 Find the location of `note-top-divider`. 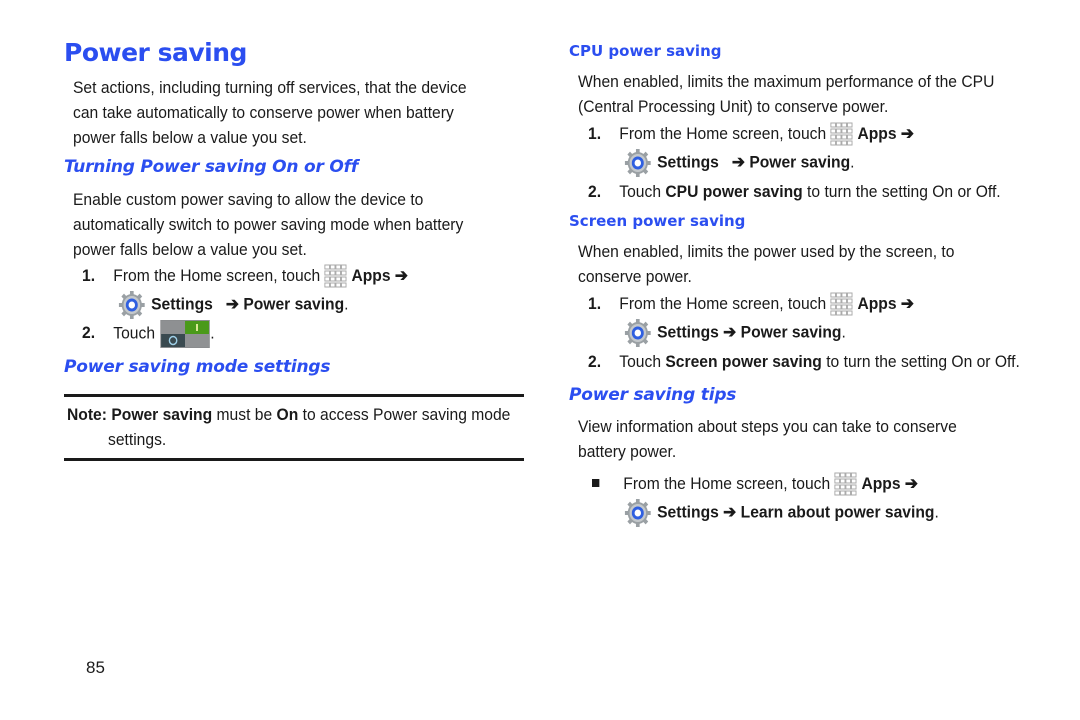

note-top-divider is located at coordinates (294, 395).